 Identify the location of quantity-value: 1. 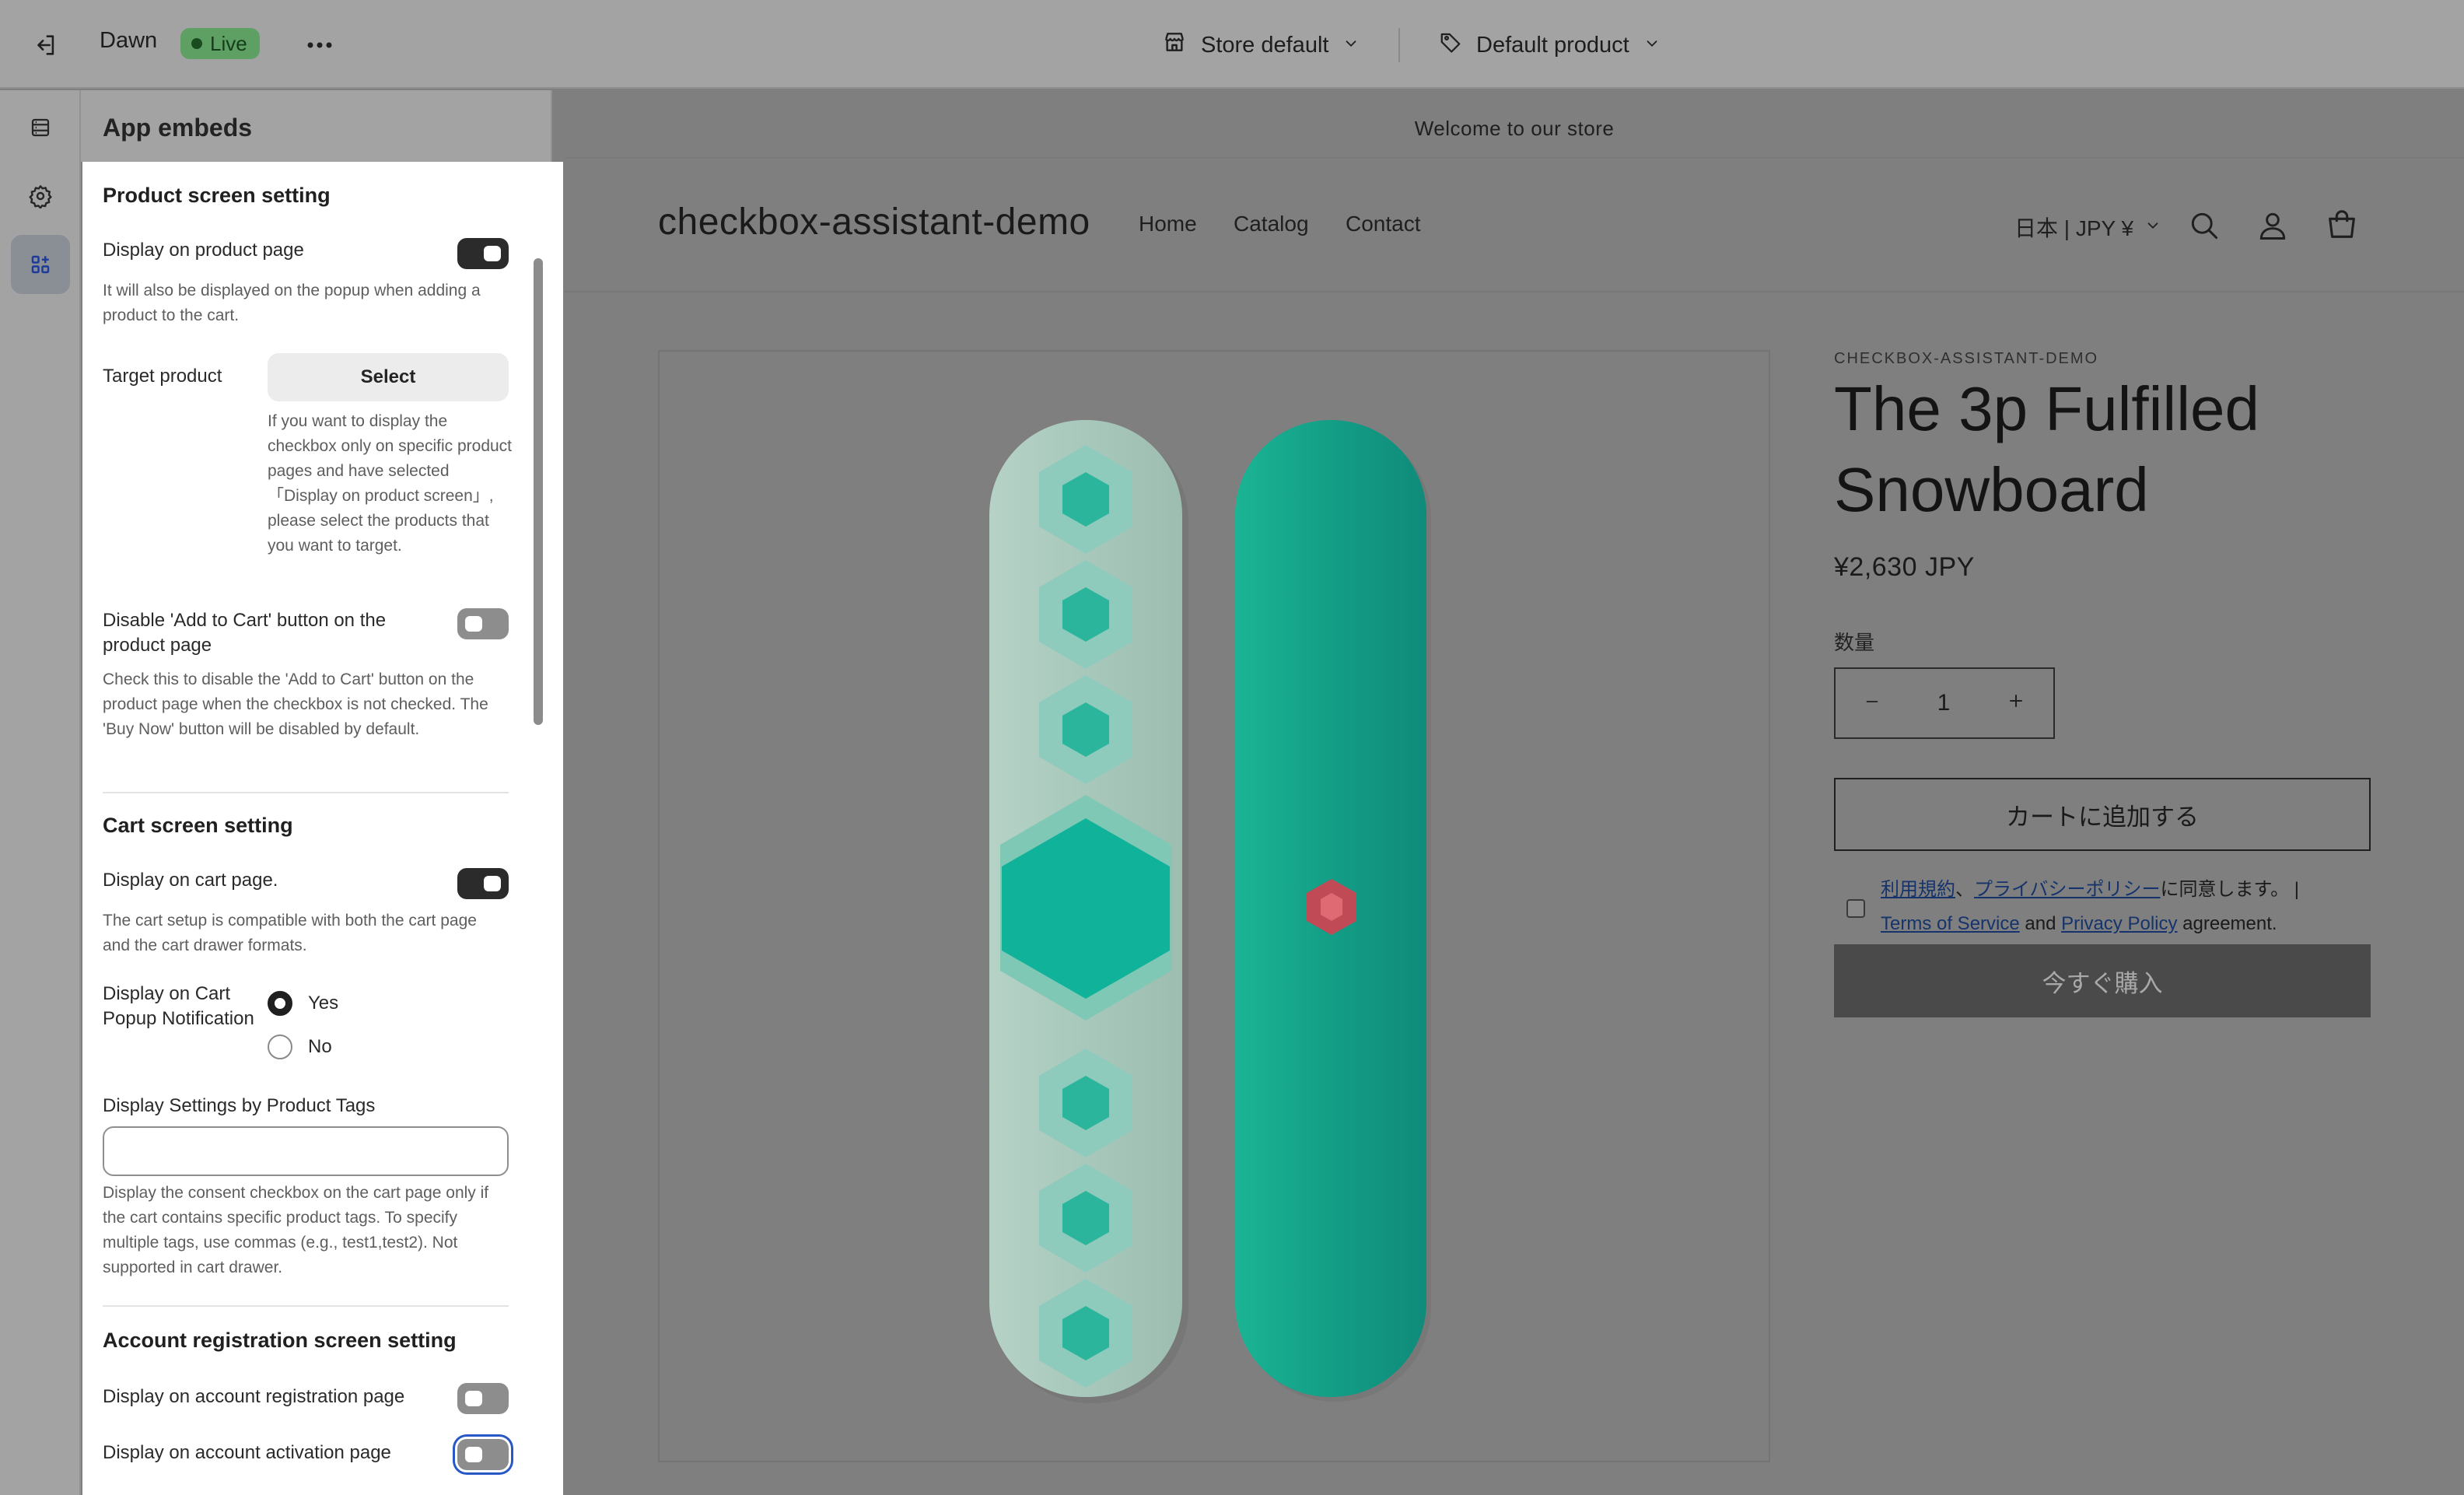
(1944, 703).